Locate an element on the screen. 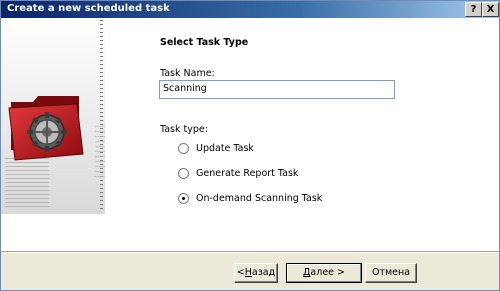  back-arrow: < is located at coordinates (240, 272).